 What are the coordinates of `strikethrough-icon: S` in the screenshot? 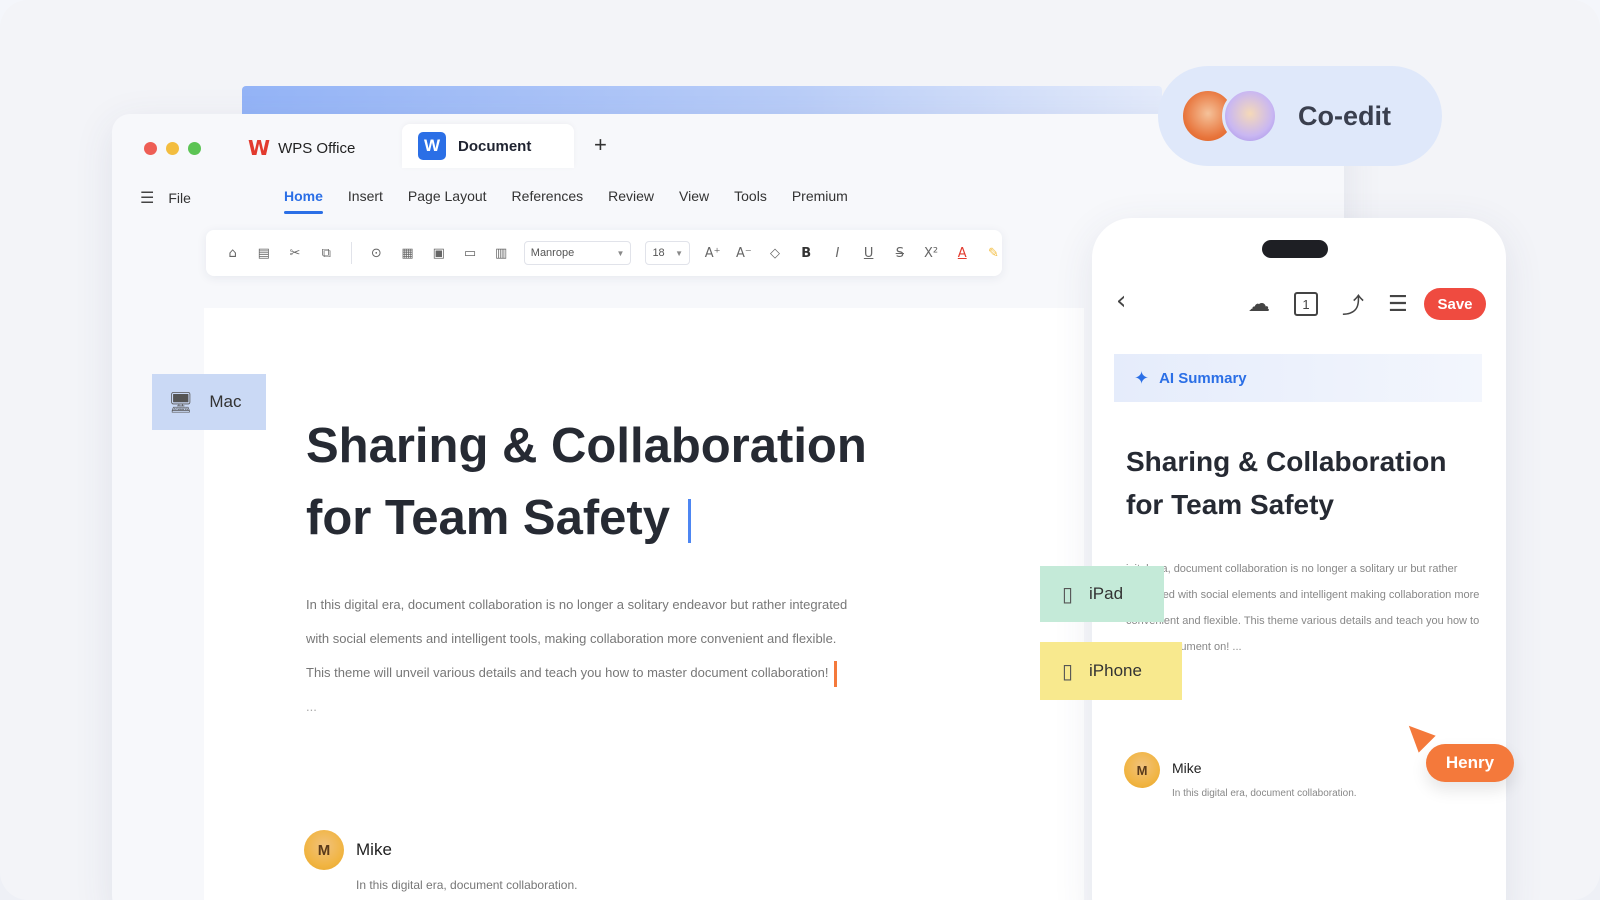 It's located at (899, 253).